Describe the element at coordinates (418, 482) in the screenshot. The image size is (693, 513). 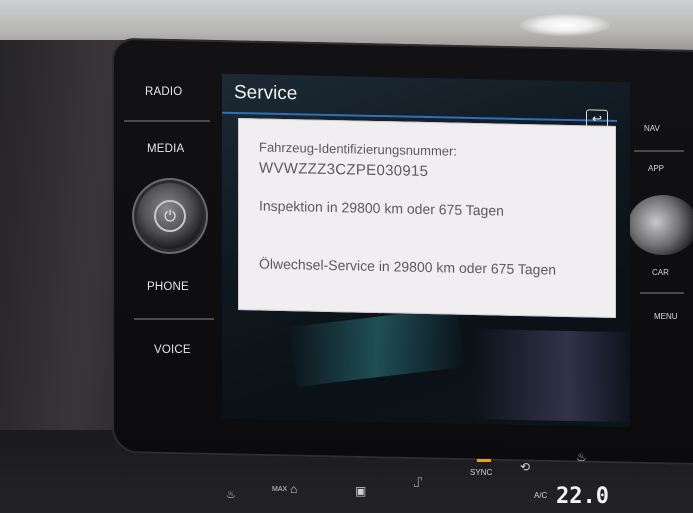
I see `seat-icon: ⑀` at that location.